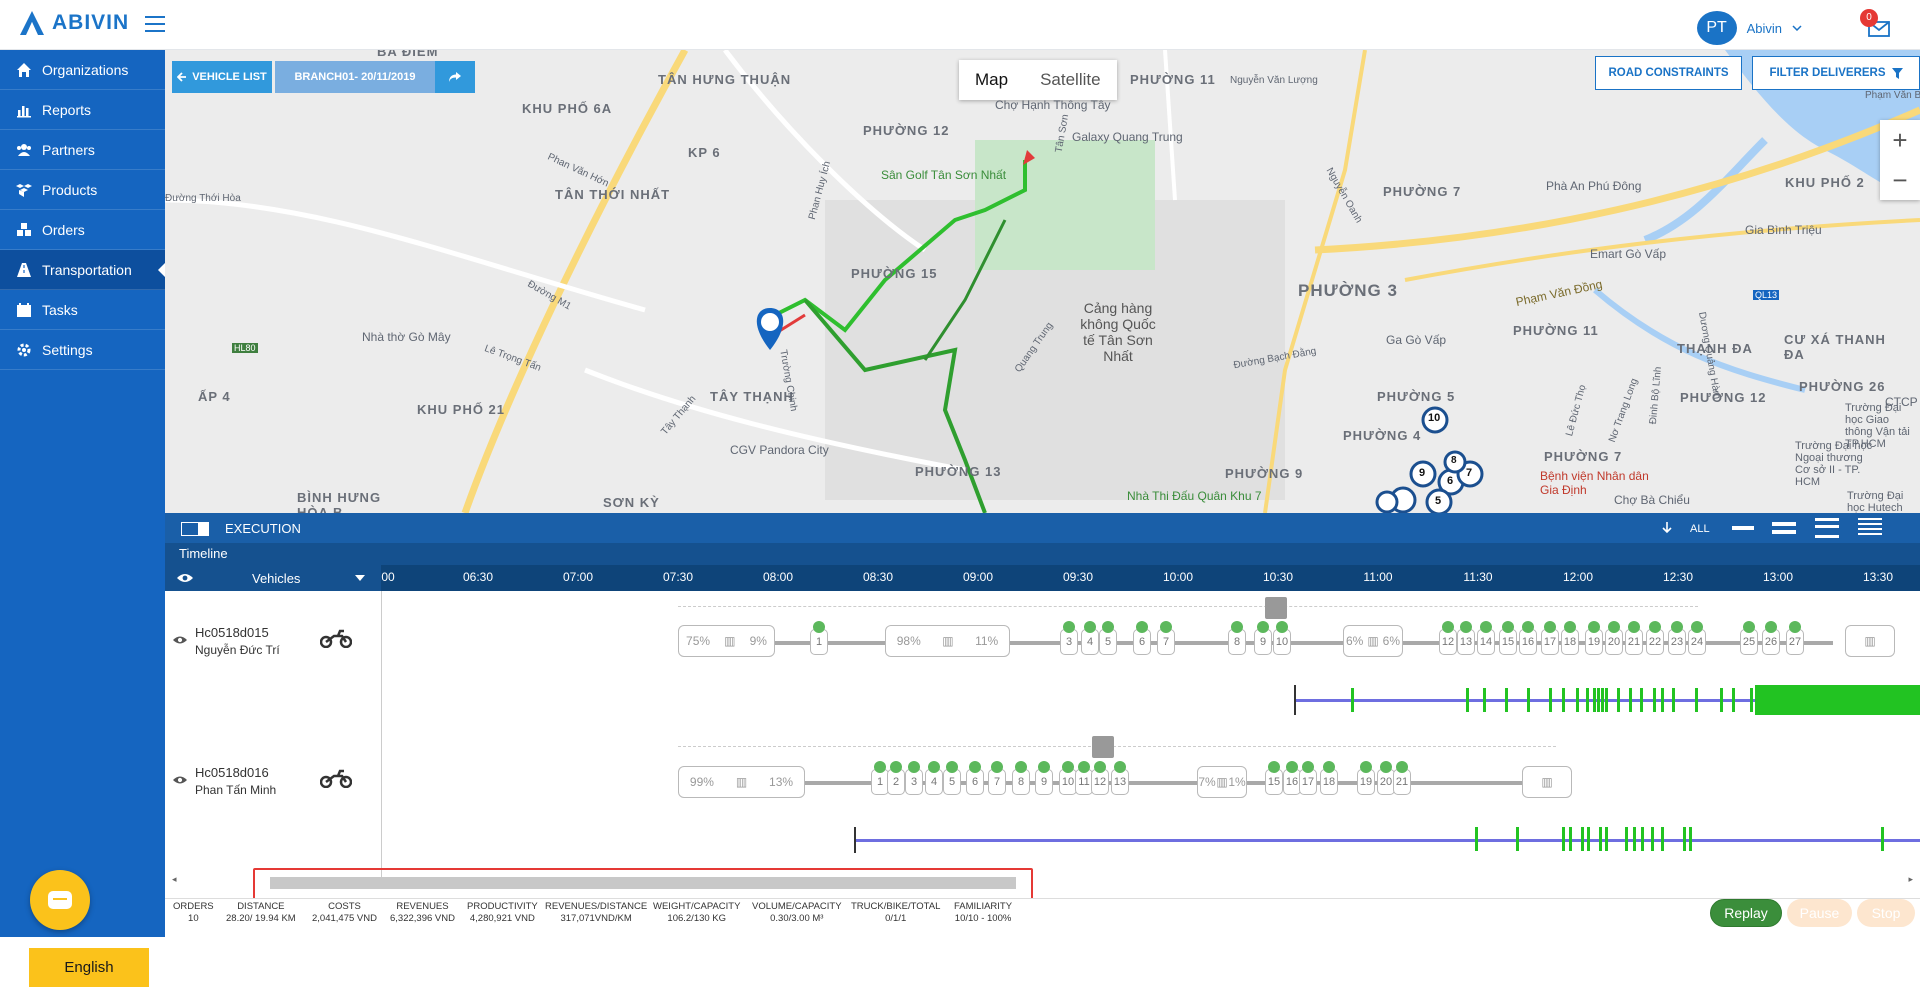  What do you see at coordinates (355, 77) in the screenshot?
I see `branch-button: BRANCH01- 20/11/2019` at bounding box center [355, 77].